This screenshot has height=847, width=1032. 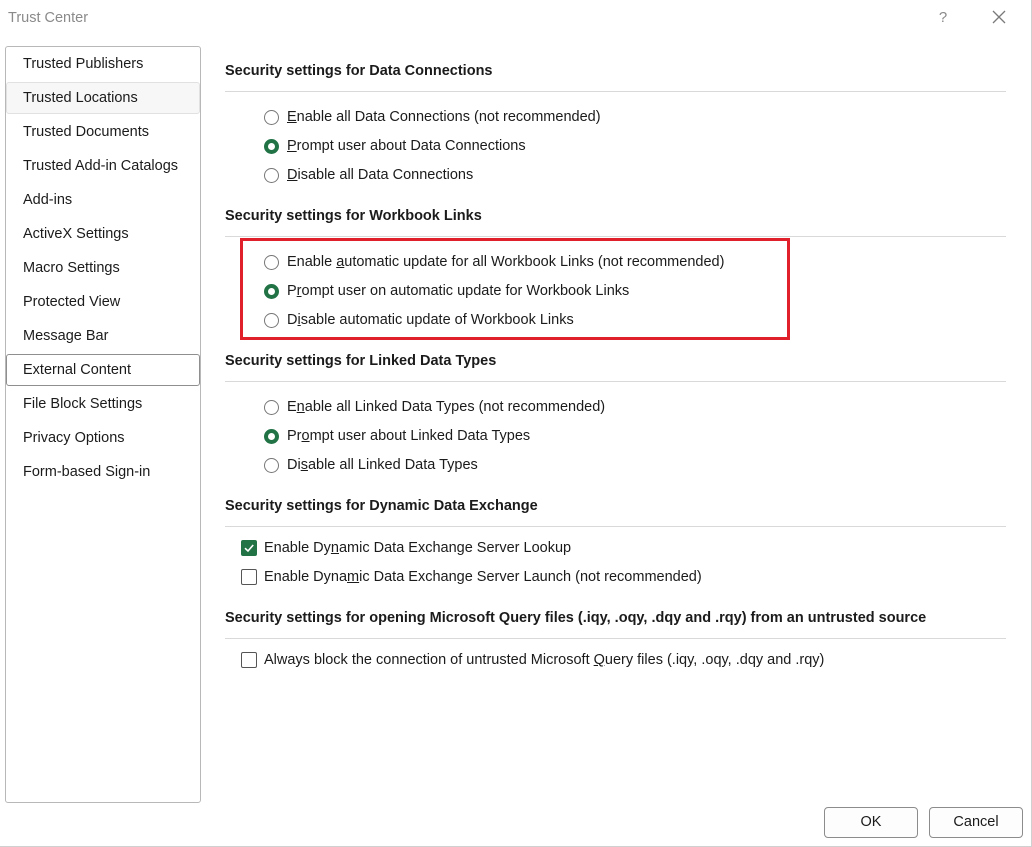 I want to click on checkbox-checked, so click(x=249, y=548).